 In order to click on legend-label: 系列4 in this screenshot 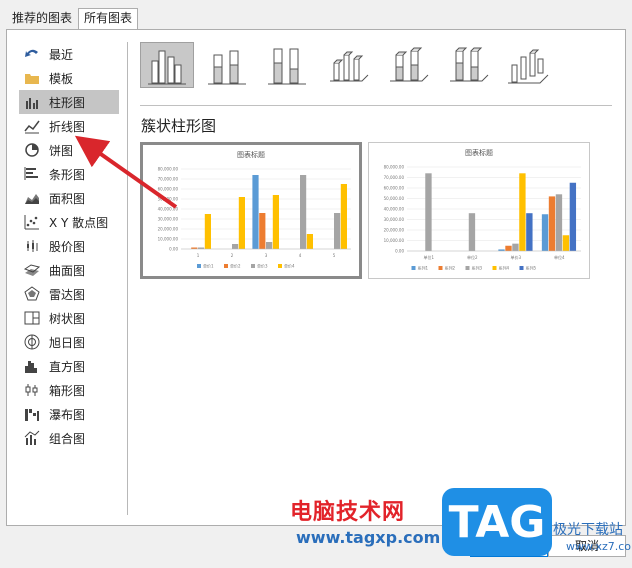, I will do `click(504, 268)`.